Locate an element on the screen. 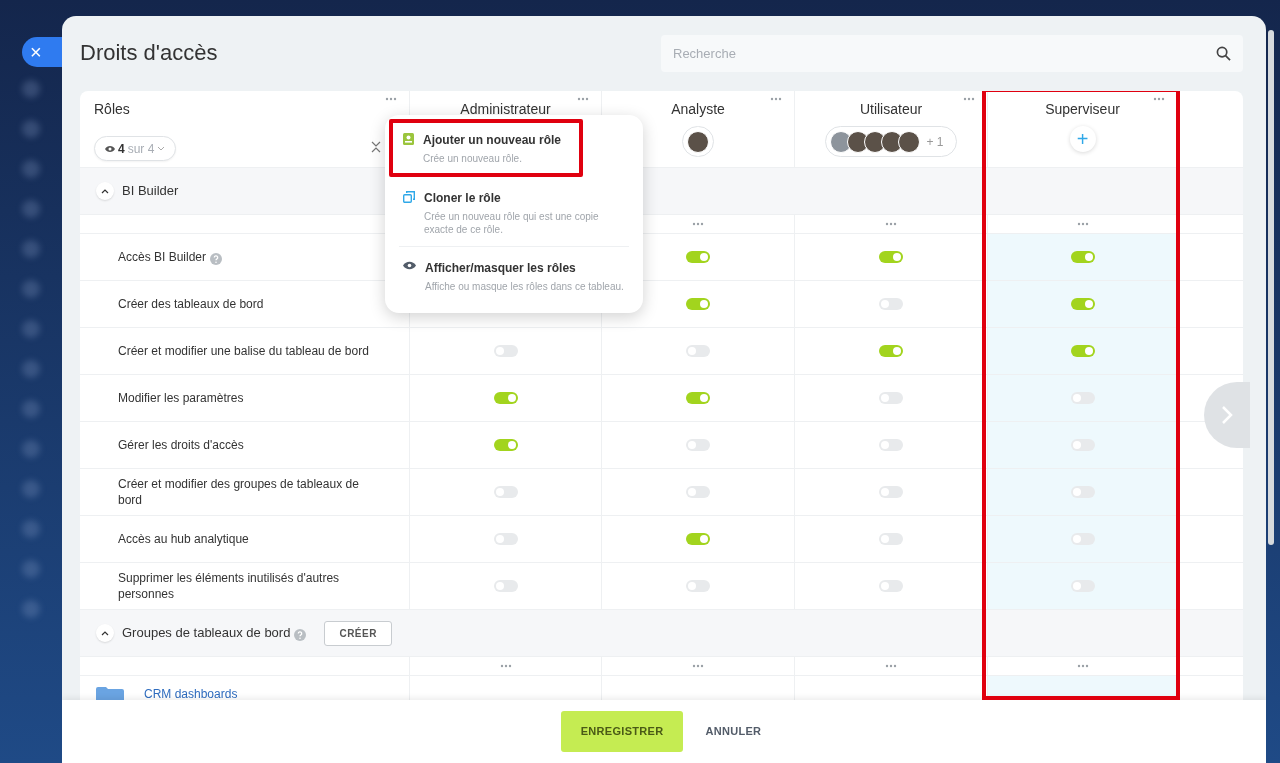 The image size is (1280, 763). section-title: Groupes de tableaux de bord is located at coordinates (214, 633).